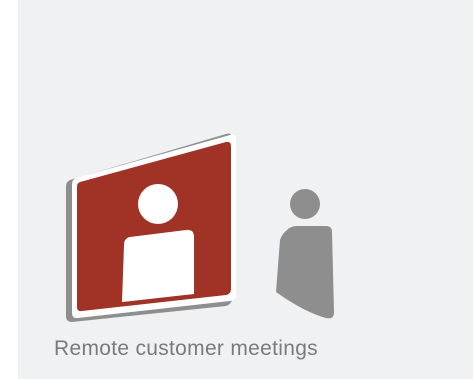  Describe the element at coordinates (158, 204) in the screenshot. I see `remote-participant-head` at that location.